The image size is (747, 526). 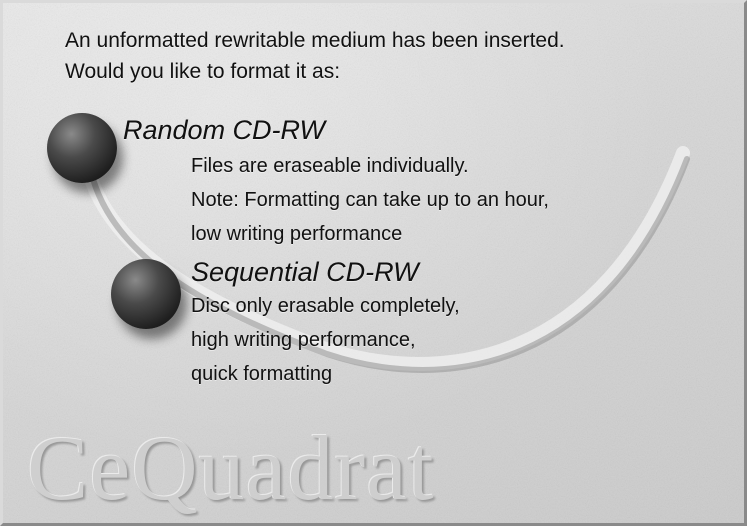 I want to click on option-title: Sequential CD-RW, so click(x=305, y=272).